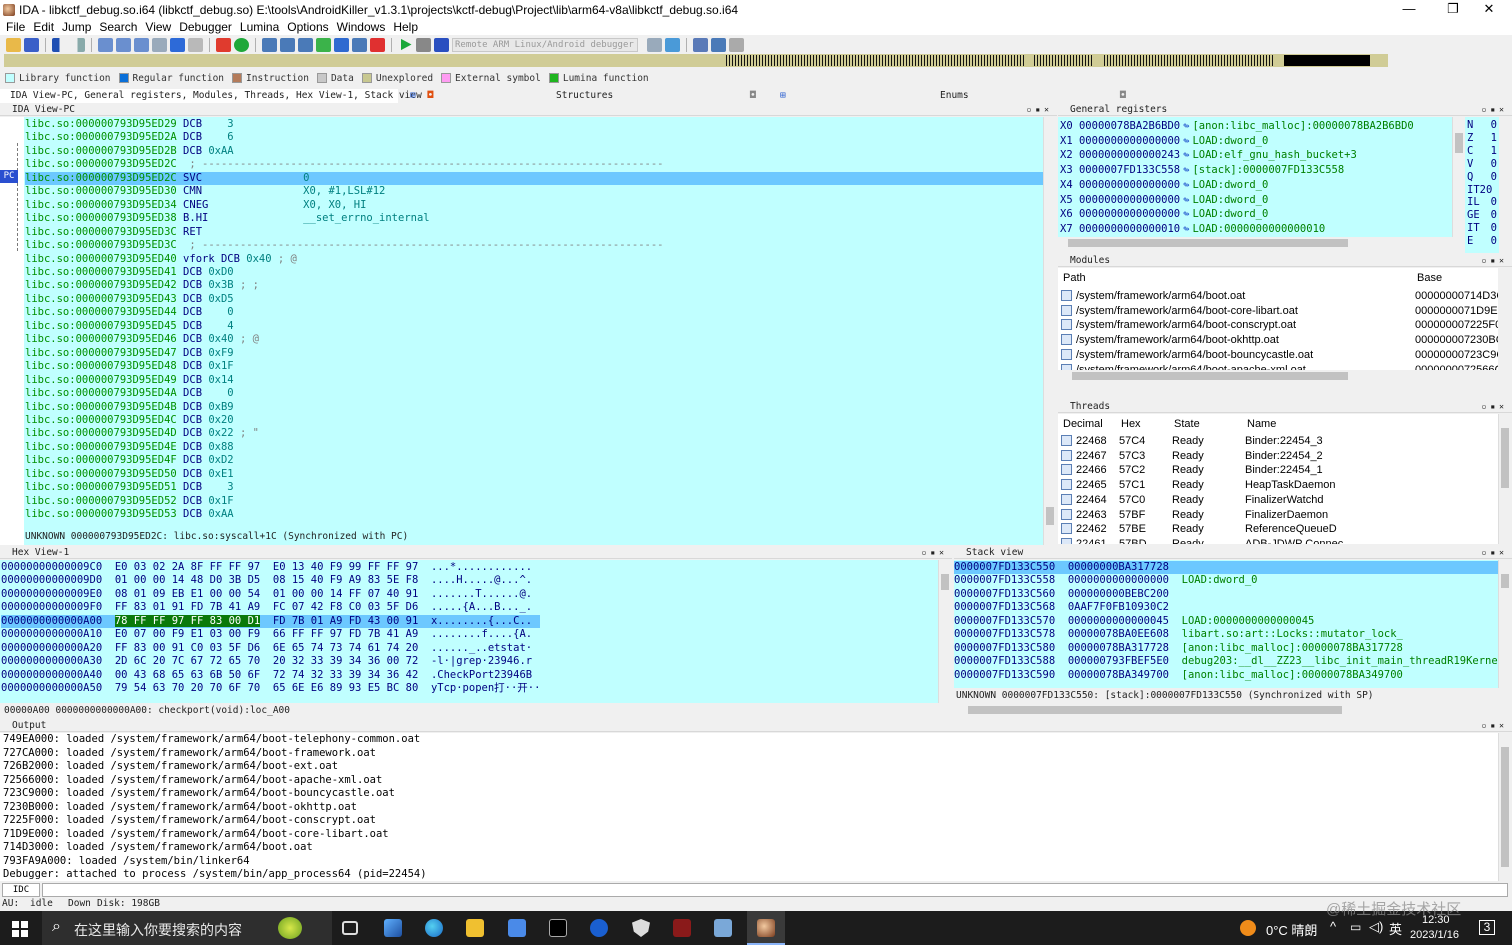 The image size is (1512, 945). Describe the element at coordinates (517, 928) in the screenshot. I see `store-icon` at that location.